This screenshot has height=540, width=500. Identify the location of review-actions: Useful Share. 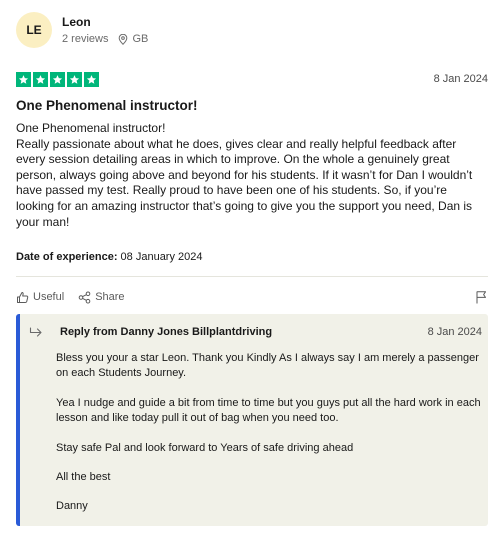
(252, 297).